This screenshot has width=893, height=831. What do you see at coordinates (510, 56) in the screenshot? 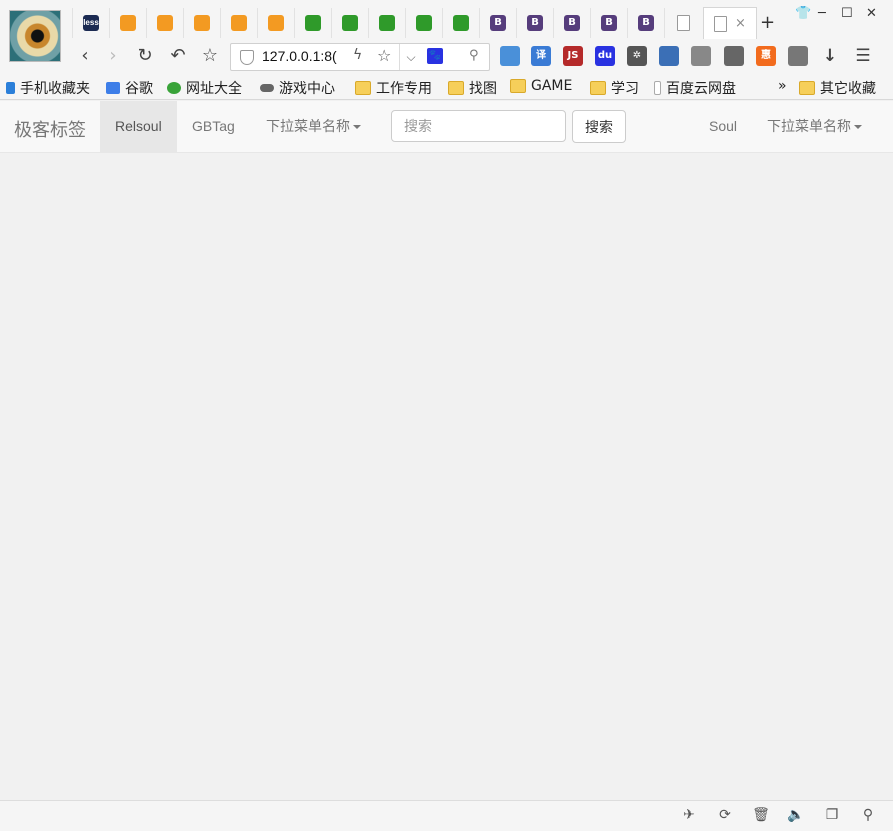
I see `windows-tiles-icon` at bounding box center [510, 56].